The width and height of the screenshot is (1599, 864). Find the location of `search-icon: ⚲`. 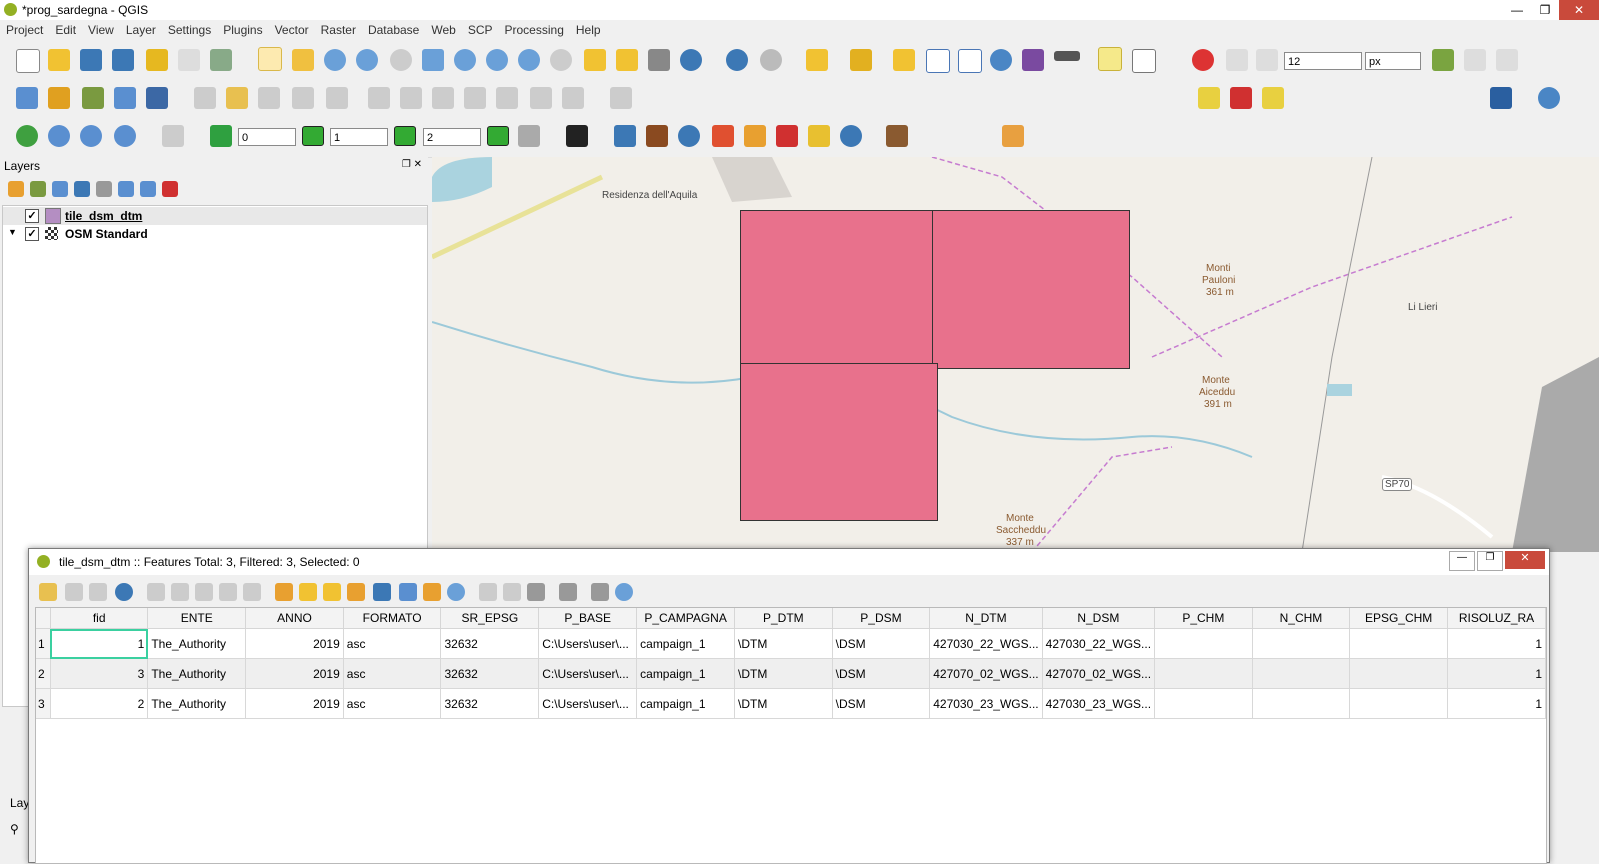

search-icon: ⚲ is located at coordinates (14, 829).